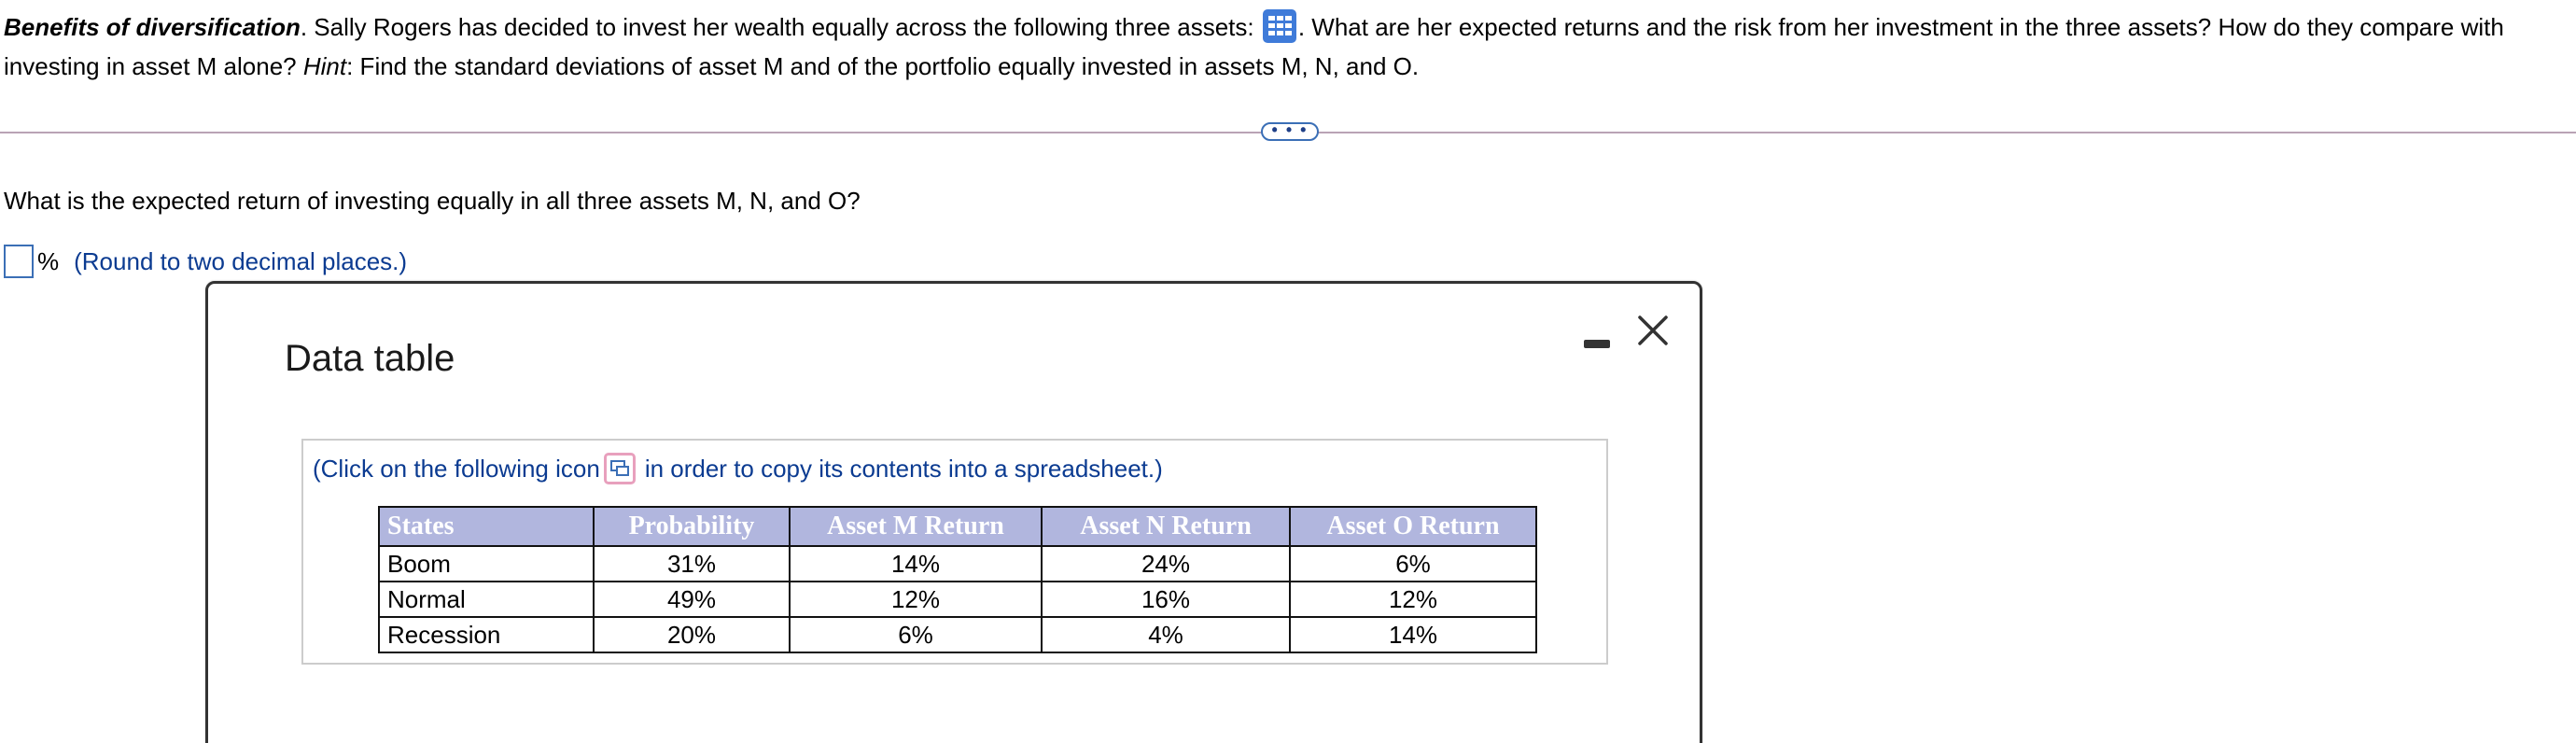 This screenshot has height=743, width=2576. I want to click on header-states: States, so click(486, 526).